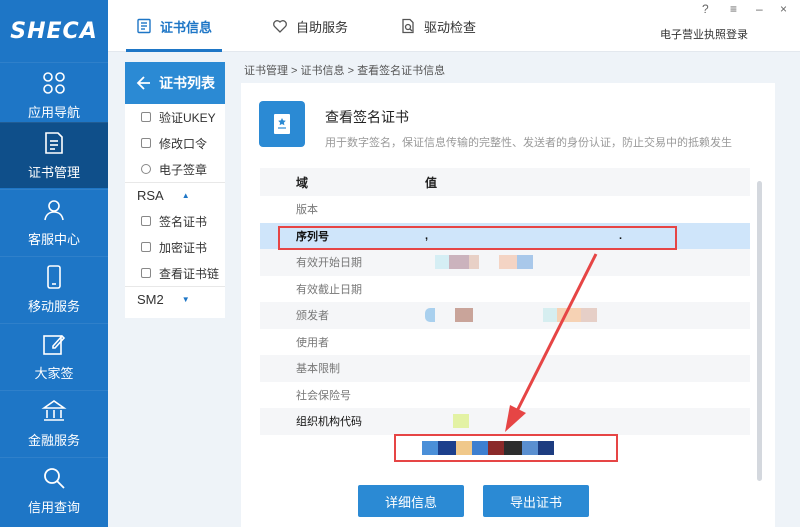 This screenshot has width=800, height=527. What do you see at coordinates (536, 501) in the screenshot?
I see `export-cert-button: 导出证书` at bounding box center [536, 501].